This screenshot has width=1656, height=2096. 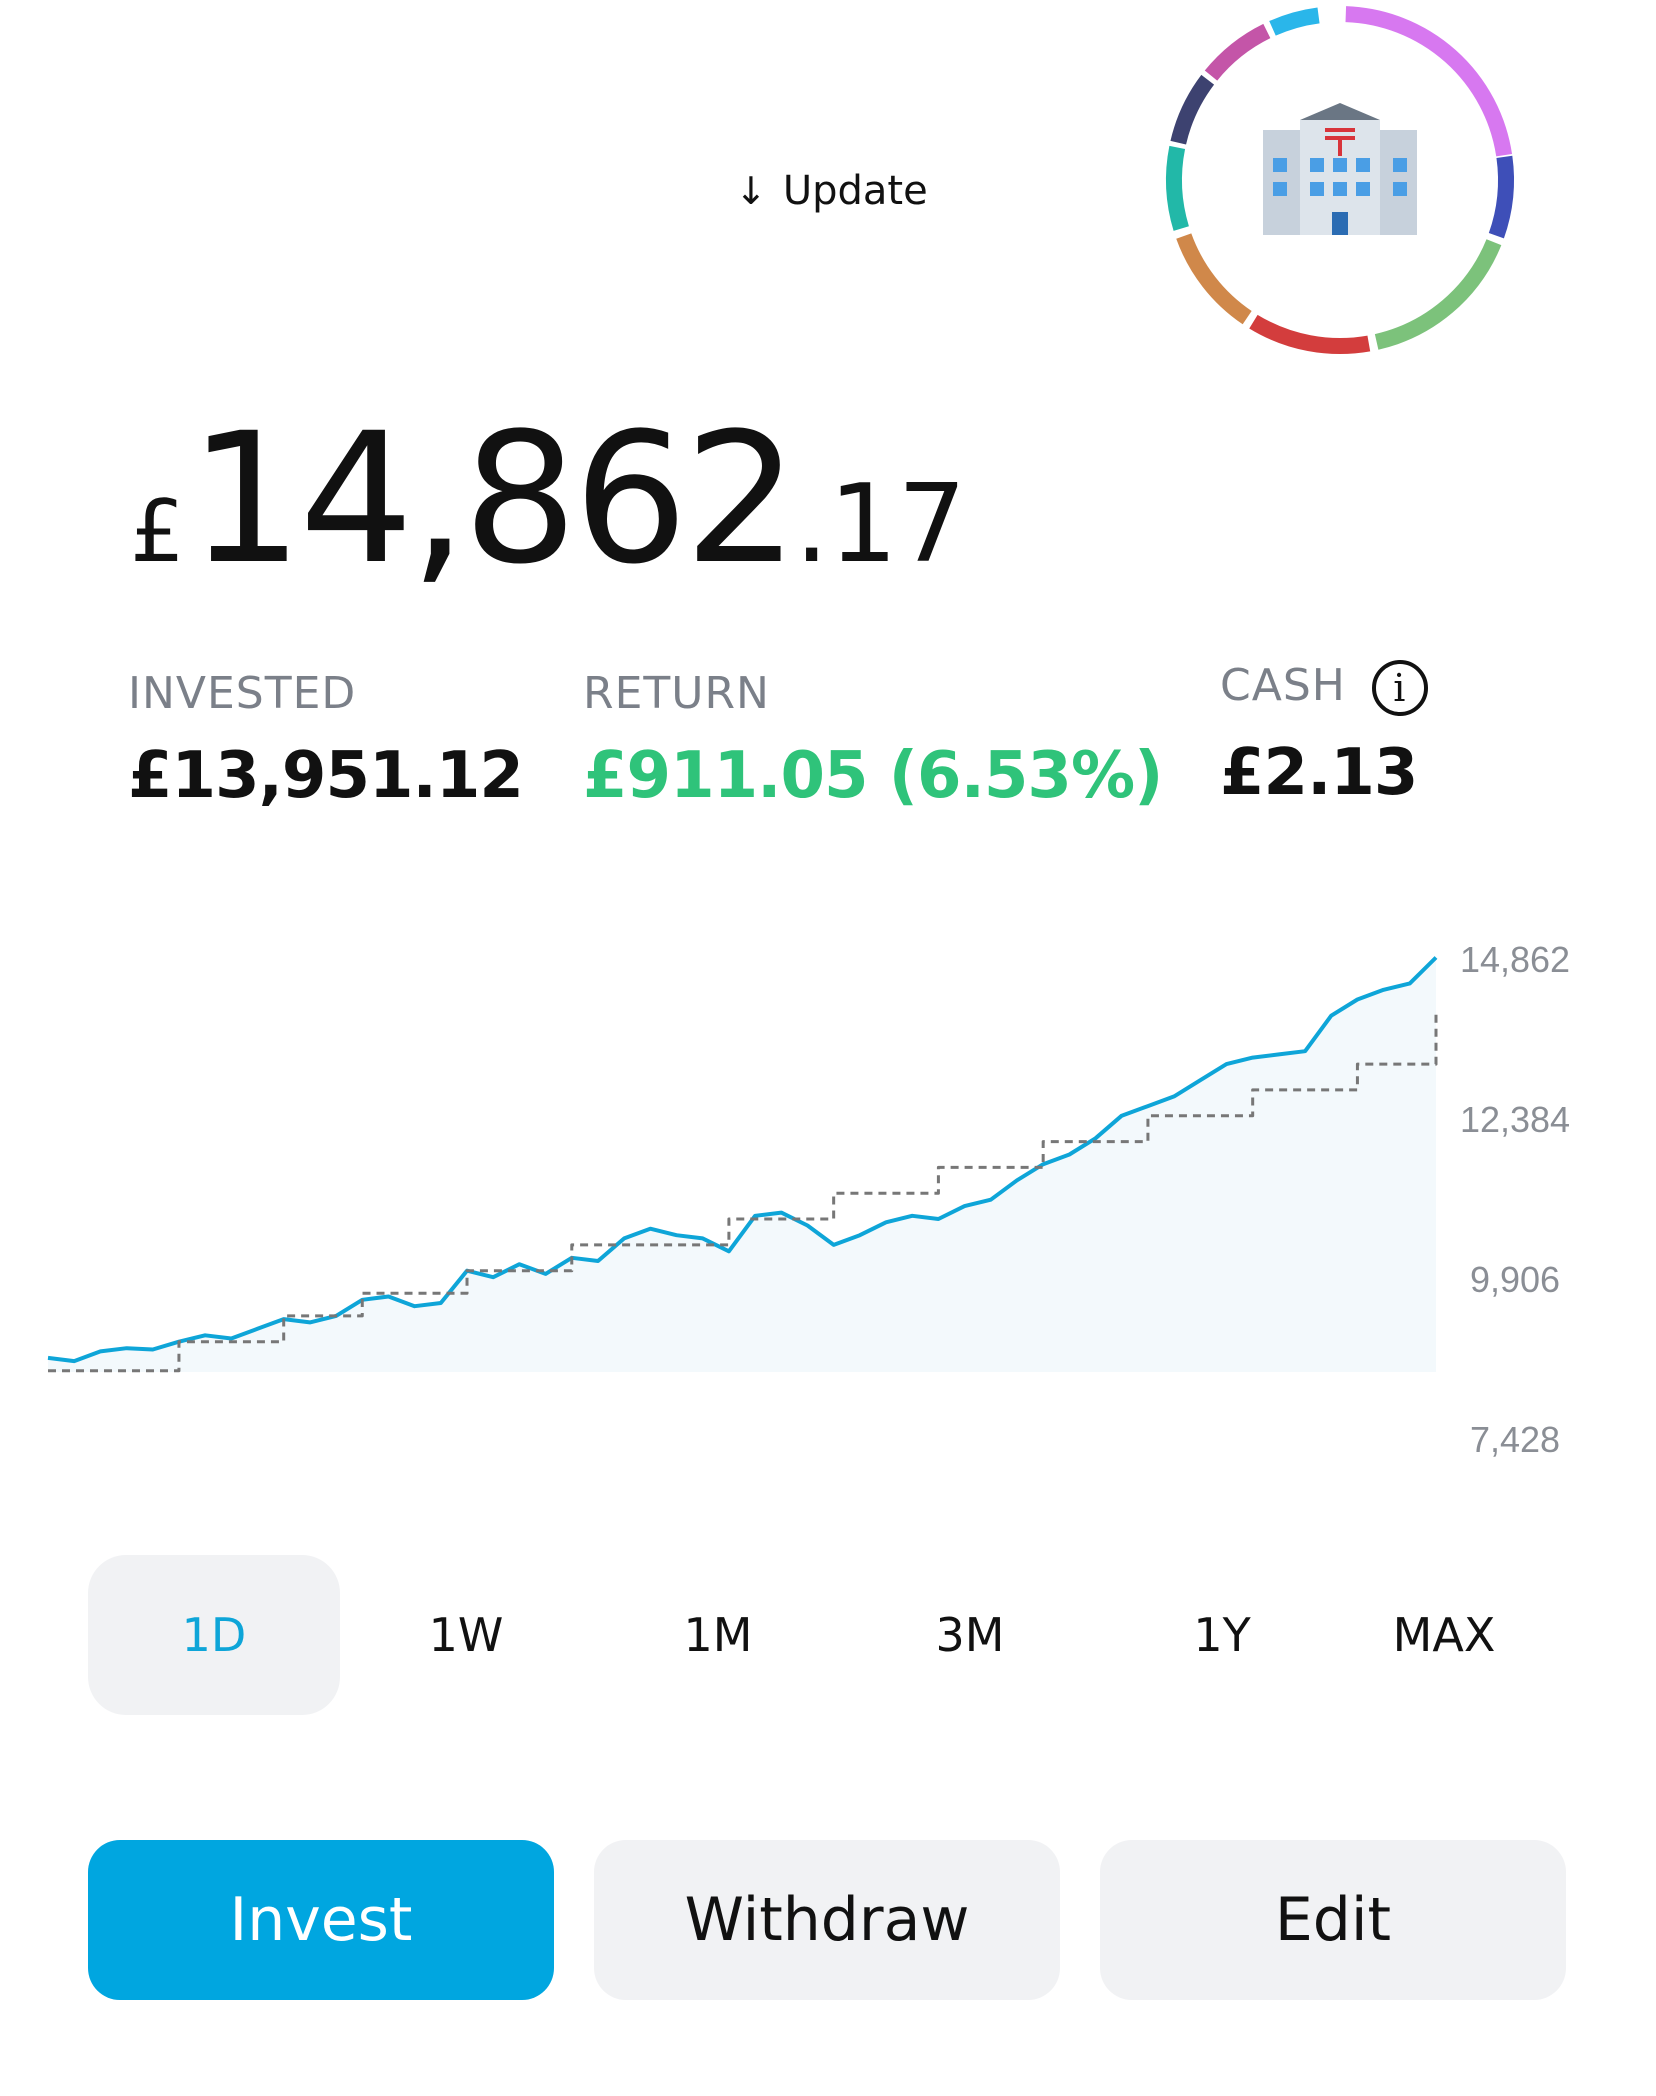 I want to click on invested-value: £13,951.12, so click(x=326, y=776).